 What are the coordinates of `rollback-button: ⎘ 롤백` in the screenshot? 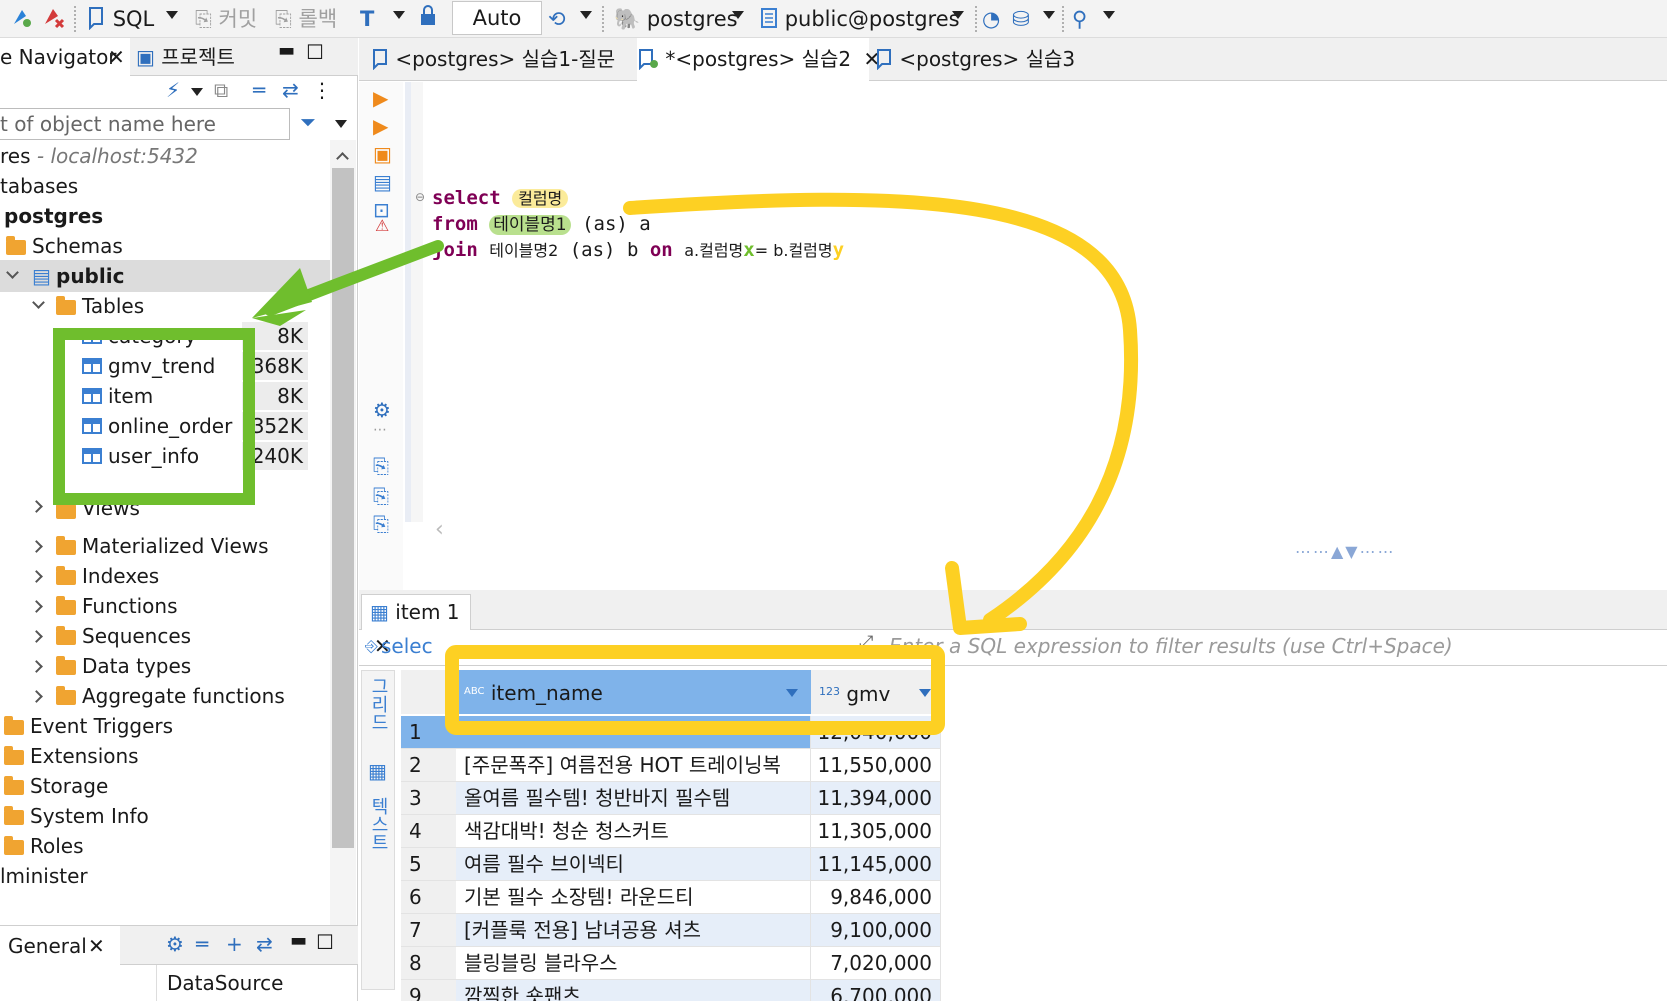 It's located at (306, 19).